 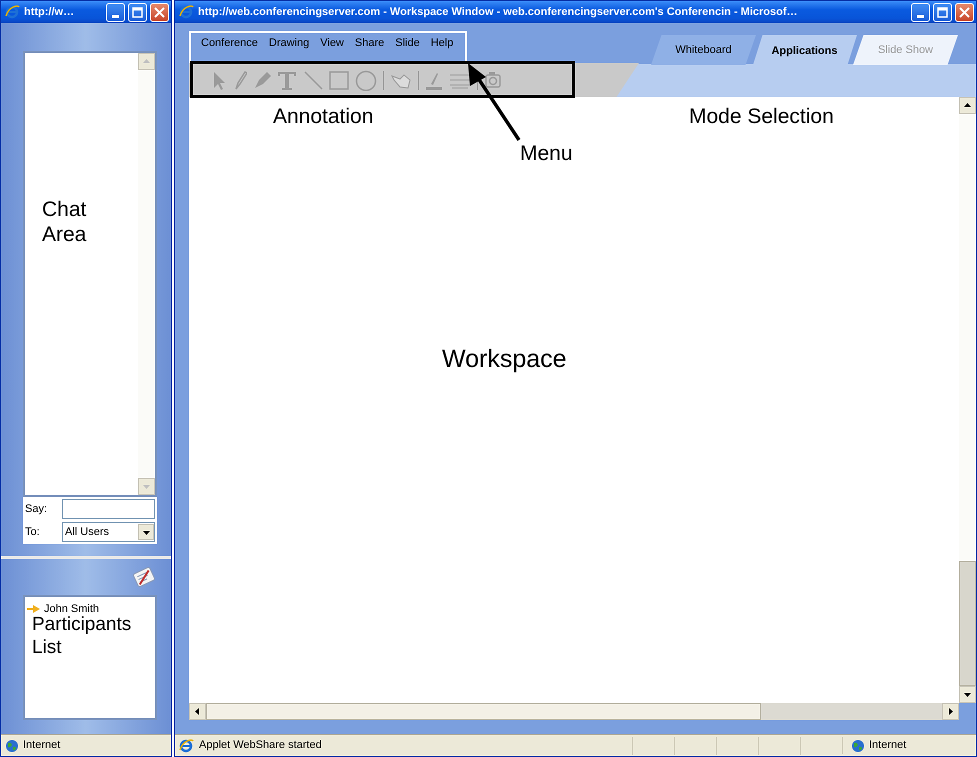 What do you see at coordinates (332, 43) in the screenshot?
I see `menu-item: View` at bounding box center [332, 43].